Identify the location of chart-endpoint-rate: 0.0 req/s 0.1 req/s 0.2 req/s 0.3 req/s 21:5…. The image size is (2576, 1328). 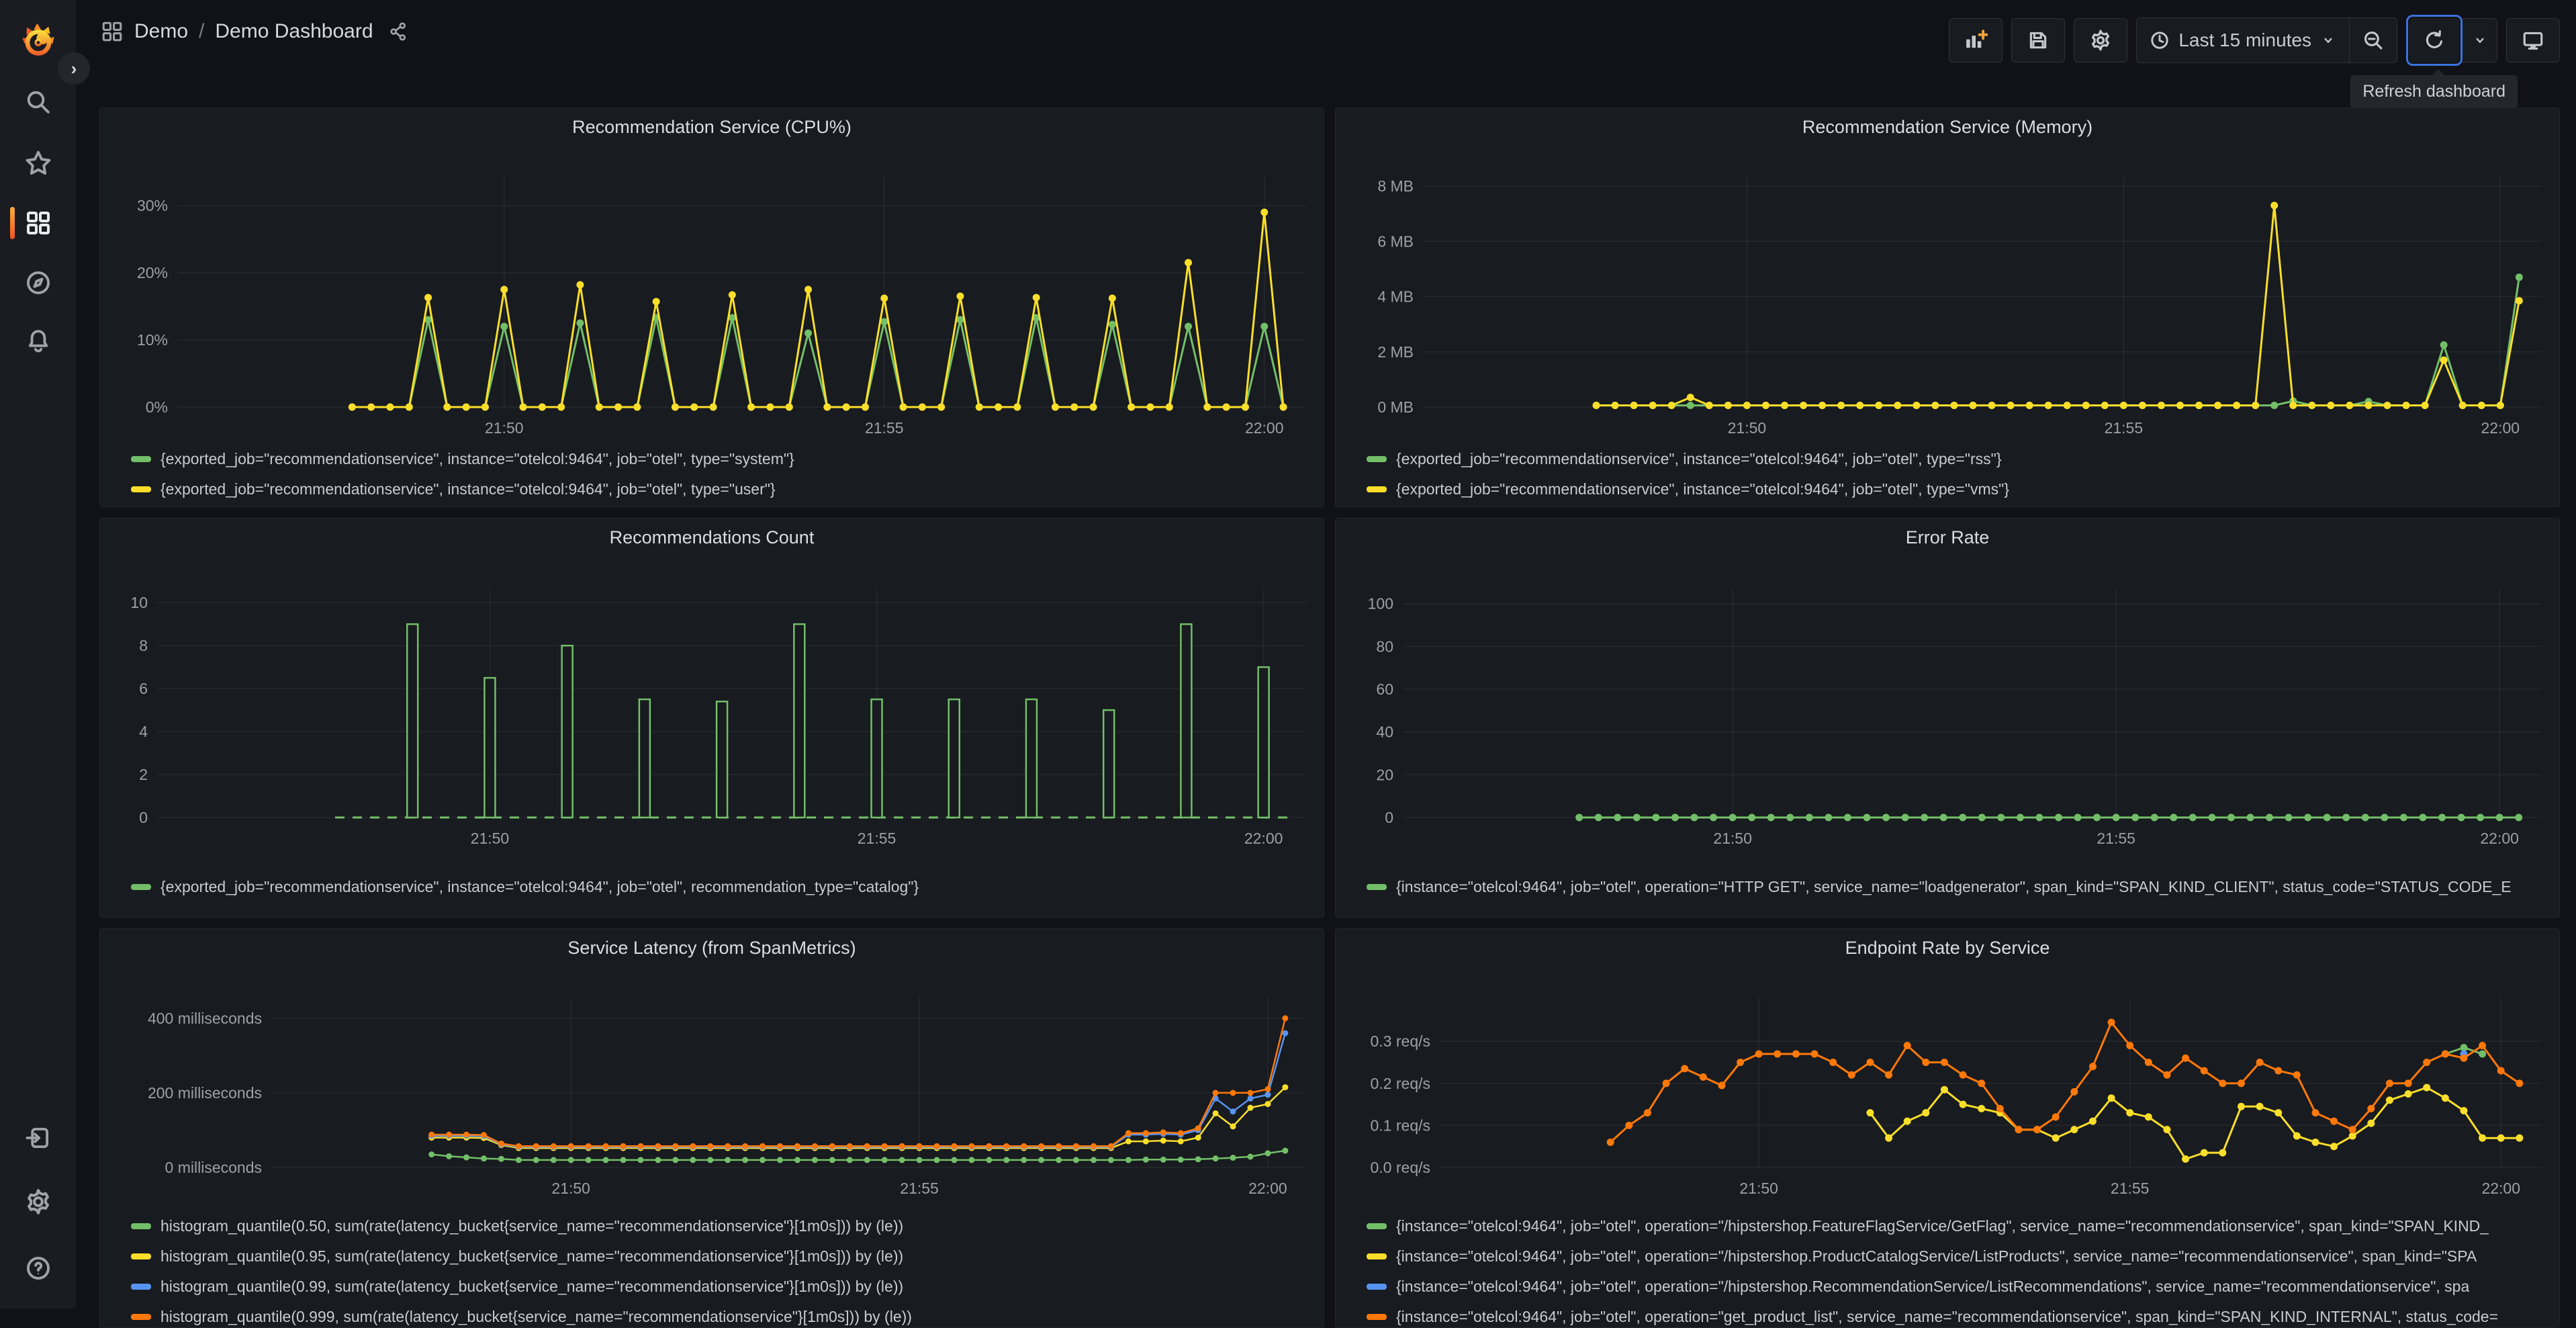
(1948, 1087).